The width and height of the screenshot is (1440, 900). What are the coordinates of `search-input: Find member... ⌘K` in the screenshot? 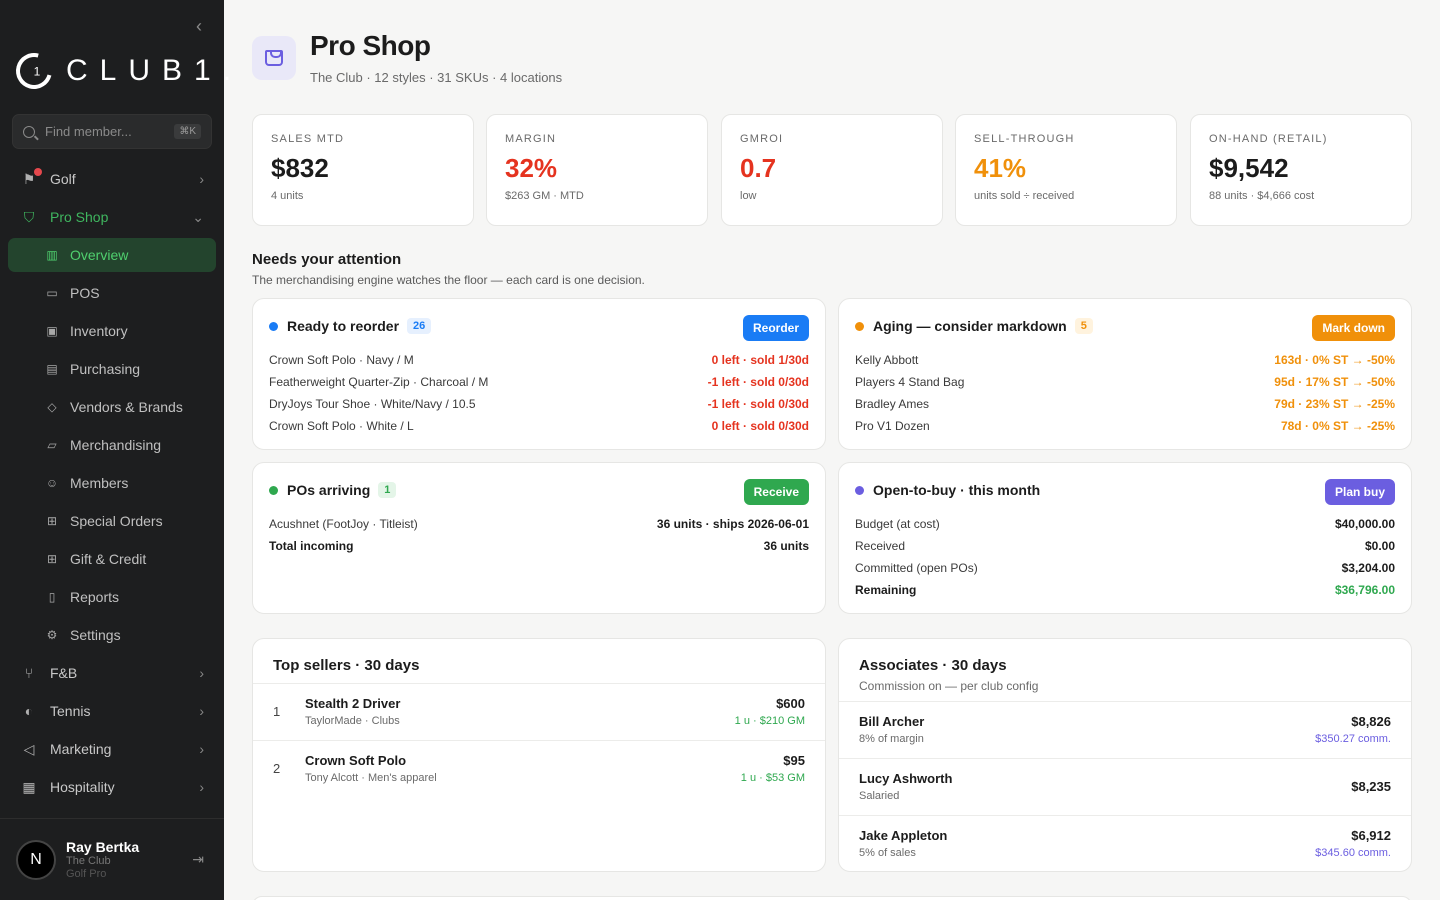 It's located at (112, 131).